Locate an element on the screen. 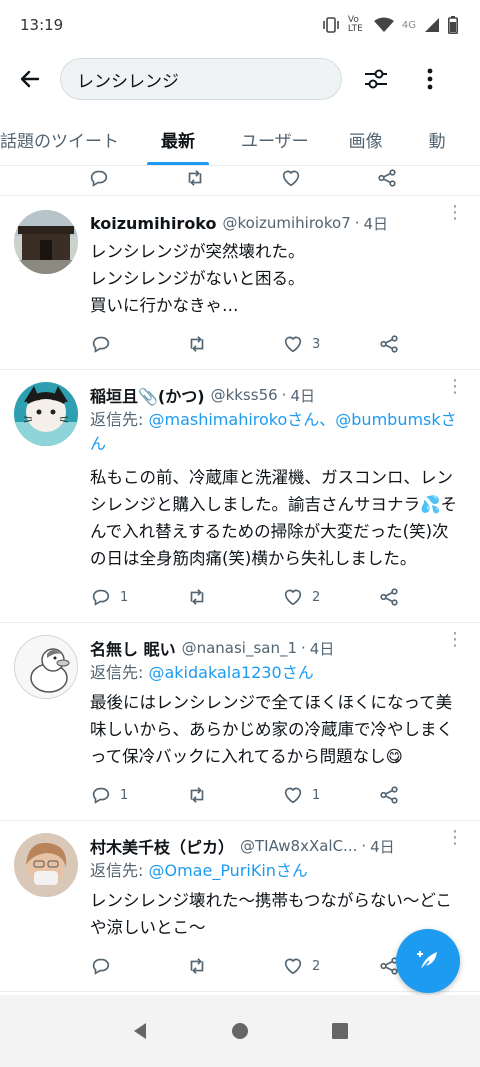  wifi-icon is located at coordinates (383, 24).